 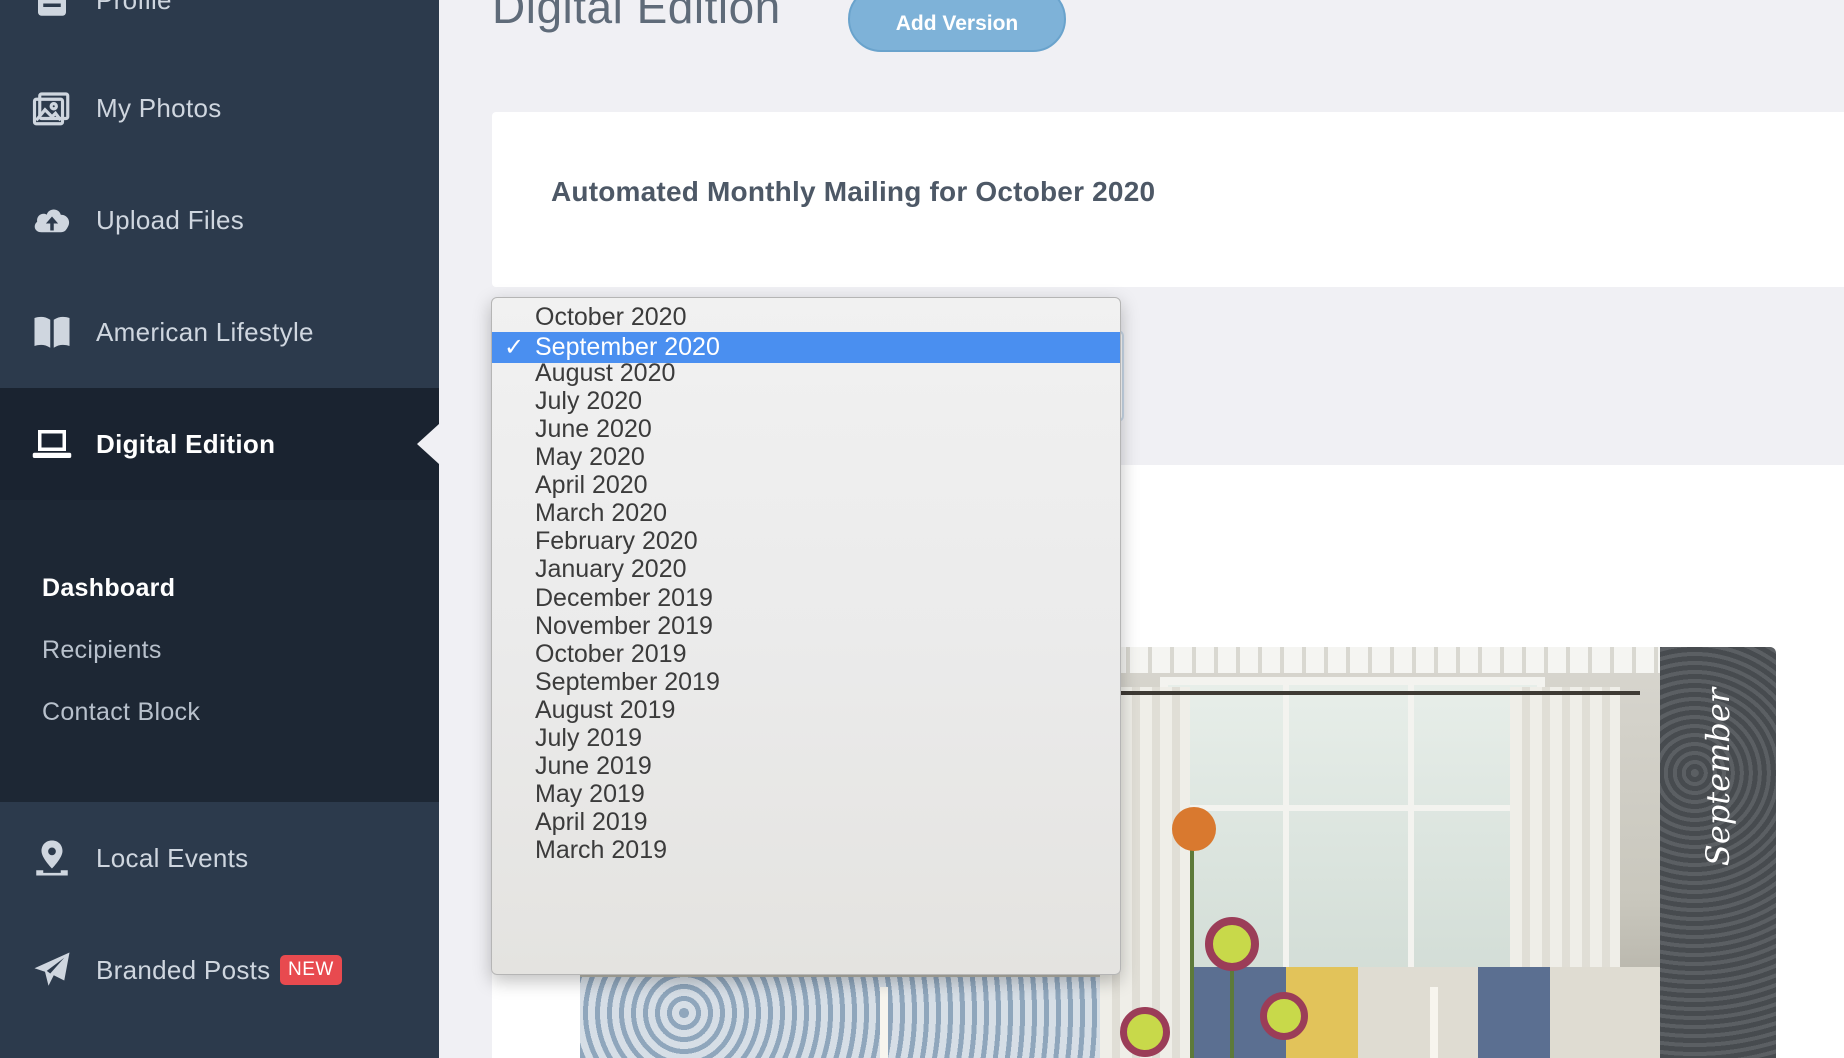 What do you see at coordinates (52, 970) in the screenshot?
I see `paper-plane-icon` at bounding box center [52, 970].